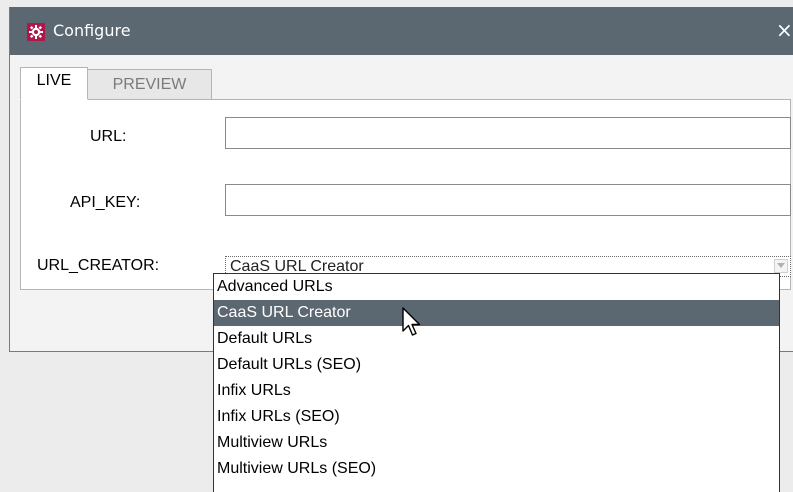 The image size is (793, 492). Describe the element at coordinates (508, 200) in the screenshot. I see `api-key-input` at that location.